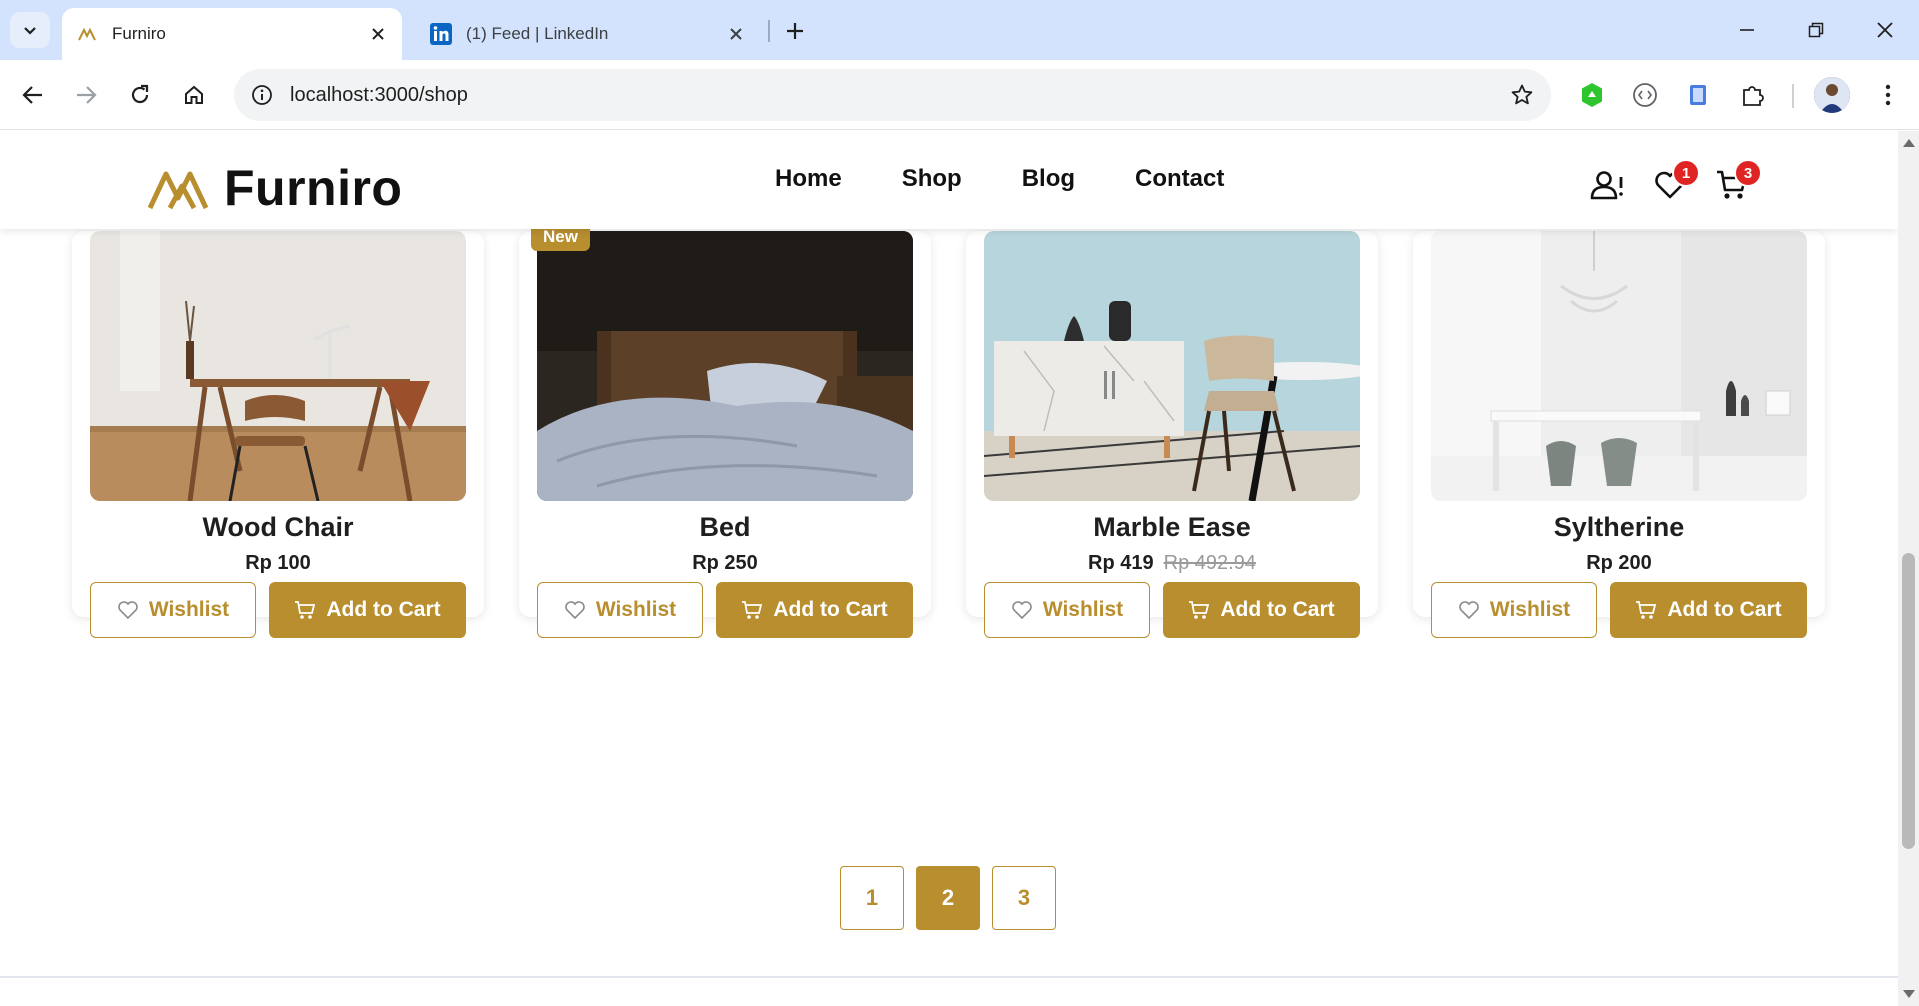  I want to click on kebab-menu-icon, so click(1888, 95).